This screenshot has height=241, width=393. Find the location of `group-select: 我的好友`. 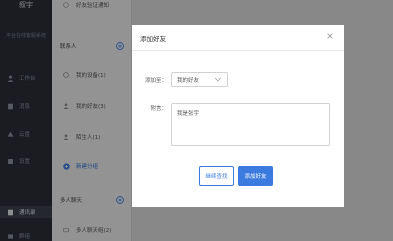

group-select: 我的好友 is located at coordinates (199, 79).